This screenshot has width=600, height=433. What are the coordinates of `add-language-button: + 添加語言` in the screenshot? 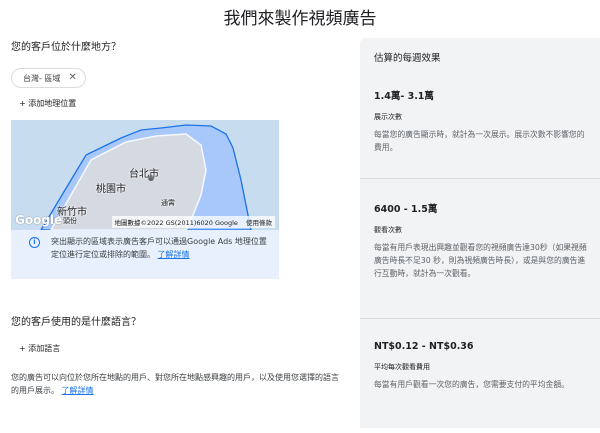 It's located at (39, 348).